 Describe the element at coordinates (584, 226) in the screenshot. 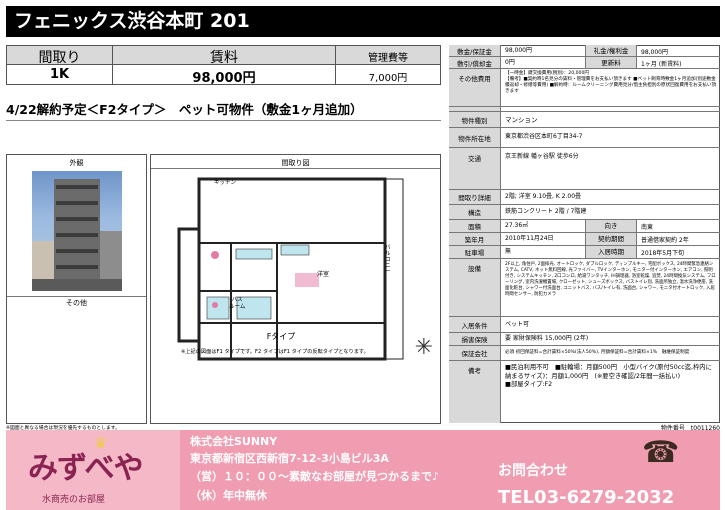

I see `row-area: 面積 27.36㎡ 向き 南東` at that location.